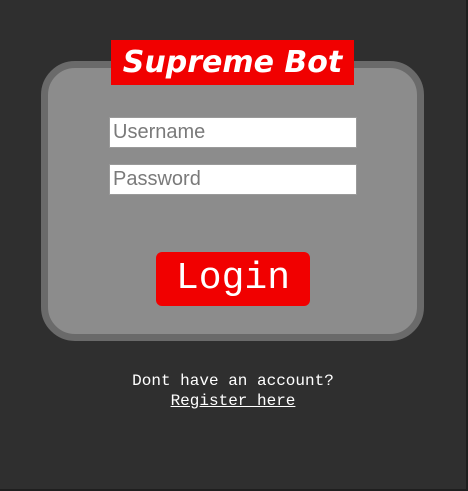 This screenshot has height=491, width=468. I want to click on app-logo: Supreme Bot, so click(232, 62).